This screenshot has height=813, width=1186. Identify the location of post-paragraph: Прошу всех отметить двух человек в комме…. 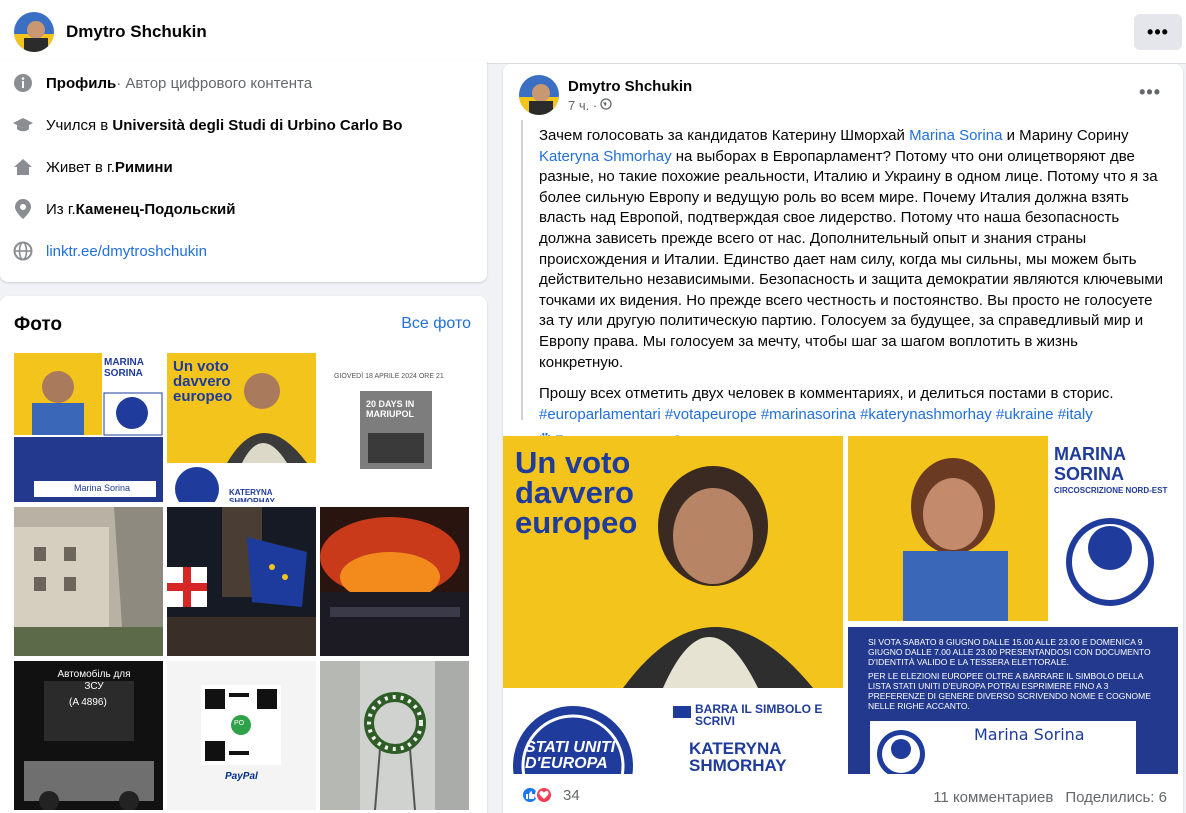
(826, 394).